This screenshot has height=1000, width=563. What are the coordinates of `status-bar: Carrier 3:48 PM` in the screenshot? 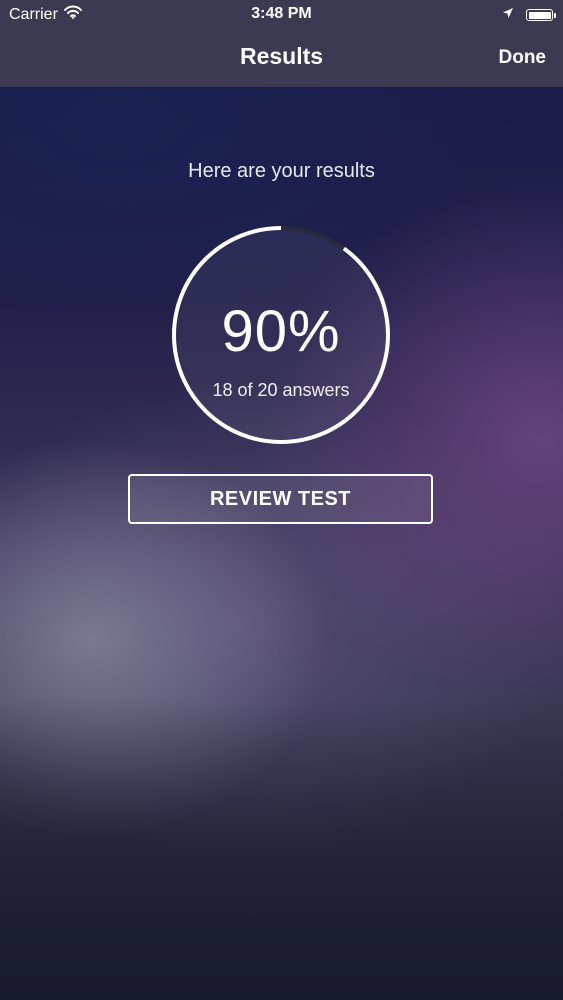 It's located at (281, 15).